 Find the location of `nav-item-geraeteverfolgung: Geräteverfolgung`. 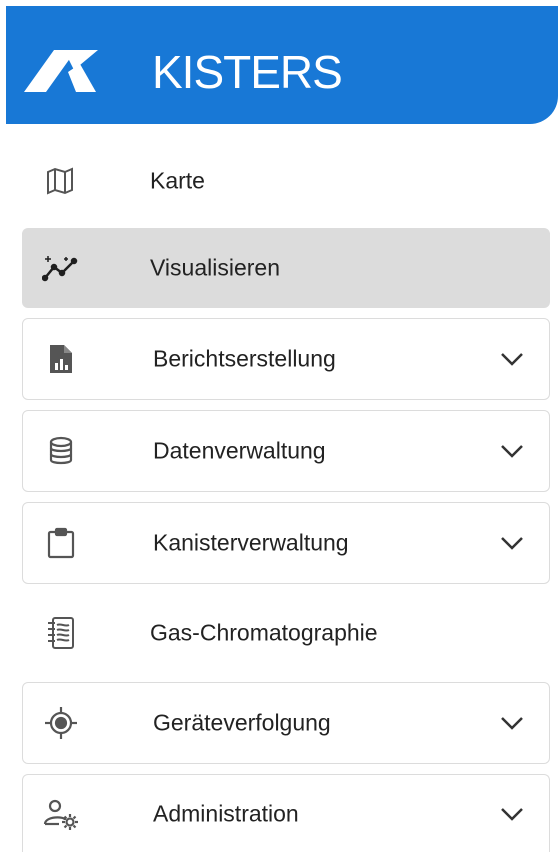

nav-item-geraeteverfolgung: Geräteverfolgung is located at coordinates (286, 723).